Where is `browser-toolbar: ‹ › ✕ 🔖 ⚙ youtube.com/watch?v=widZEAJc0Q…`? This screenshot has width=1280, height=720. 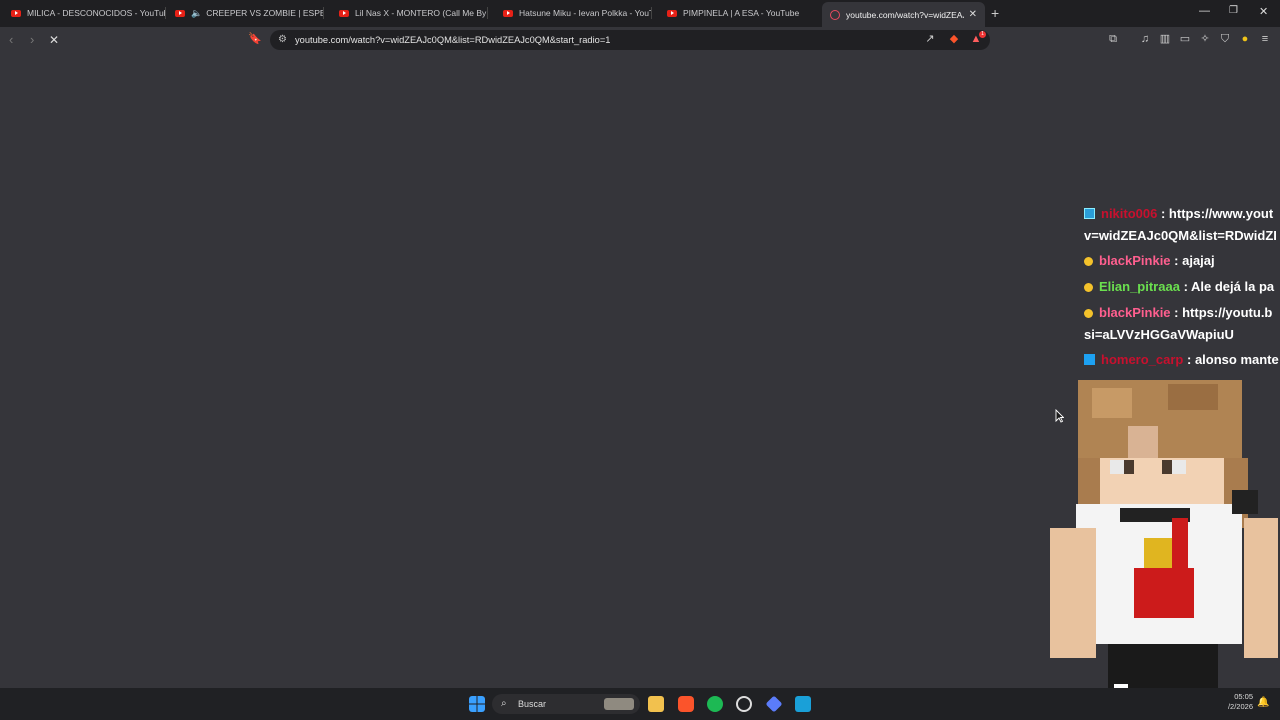
browser-toolbar: ‹ › ✕ 🔖 ⚙ youtube.com/watch?v=widZEAJc0Q… is located at coordinates (640, 40).